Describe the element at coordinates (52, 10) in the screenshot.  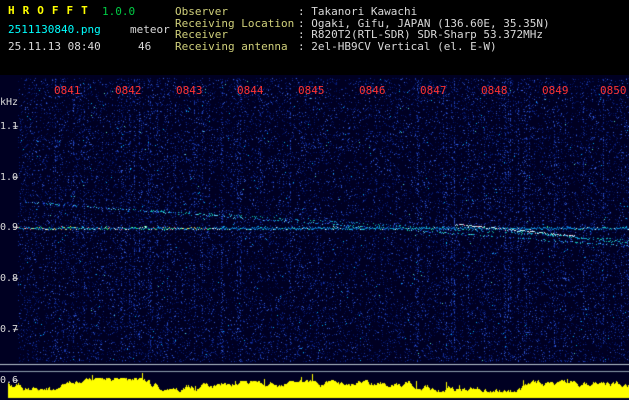
I see `app-title: HROFFT` at that location.